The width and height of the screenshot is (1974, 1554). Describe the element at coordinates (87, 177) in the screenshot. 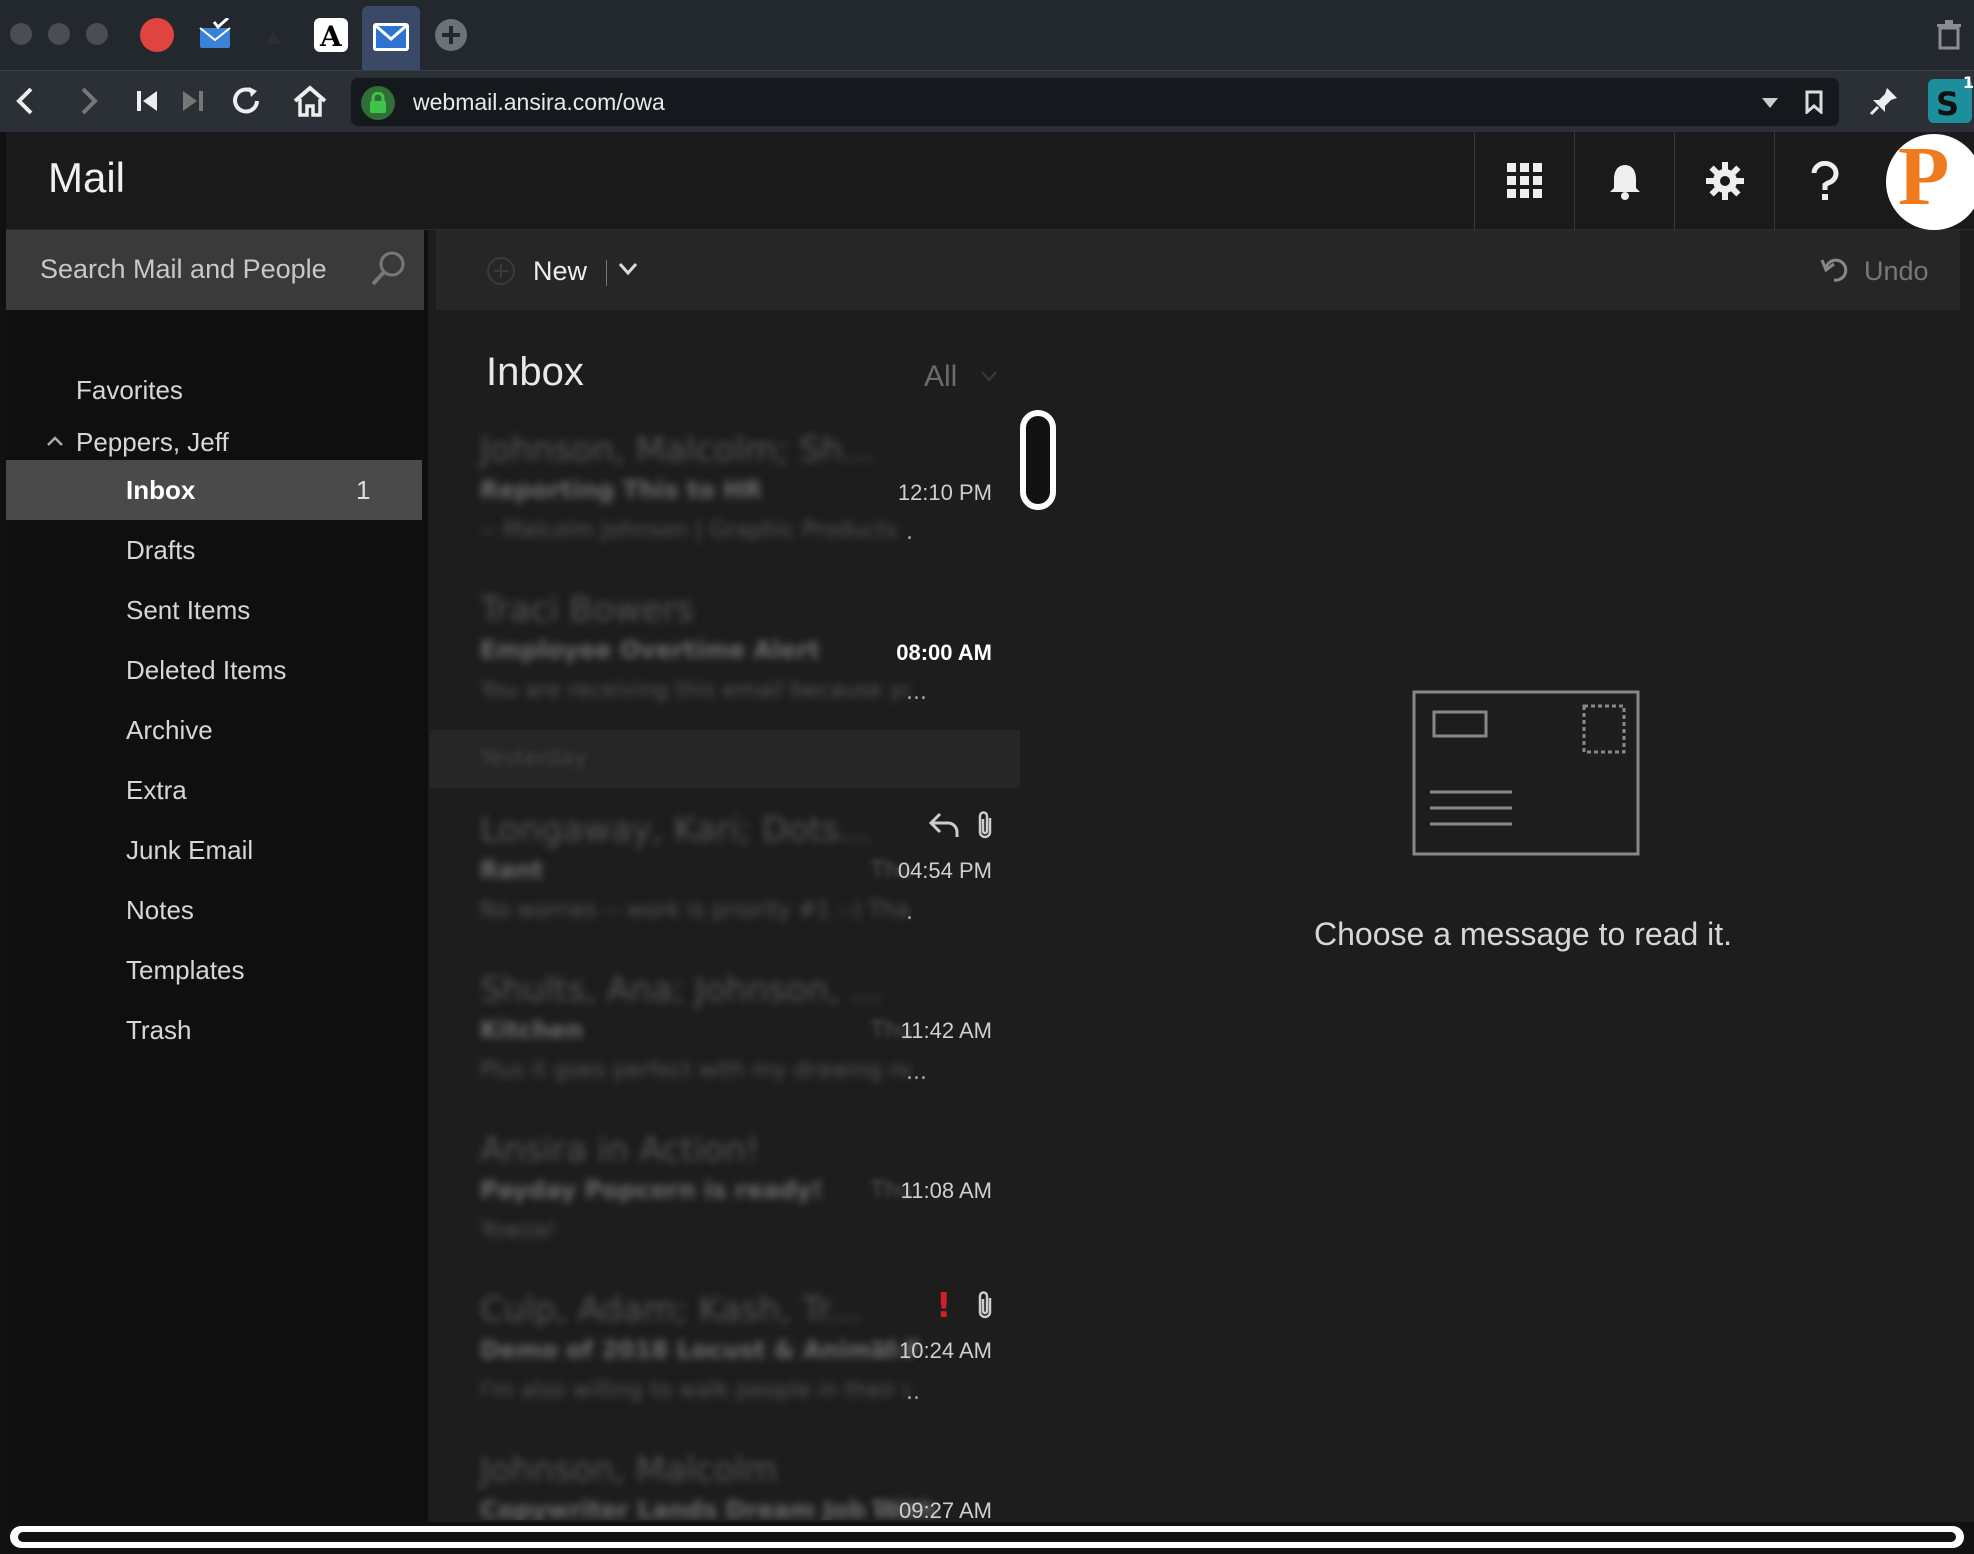

I see `app-title: Mail` at that location.